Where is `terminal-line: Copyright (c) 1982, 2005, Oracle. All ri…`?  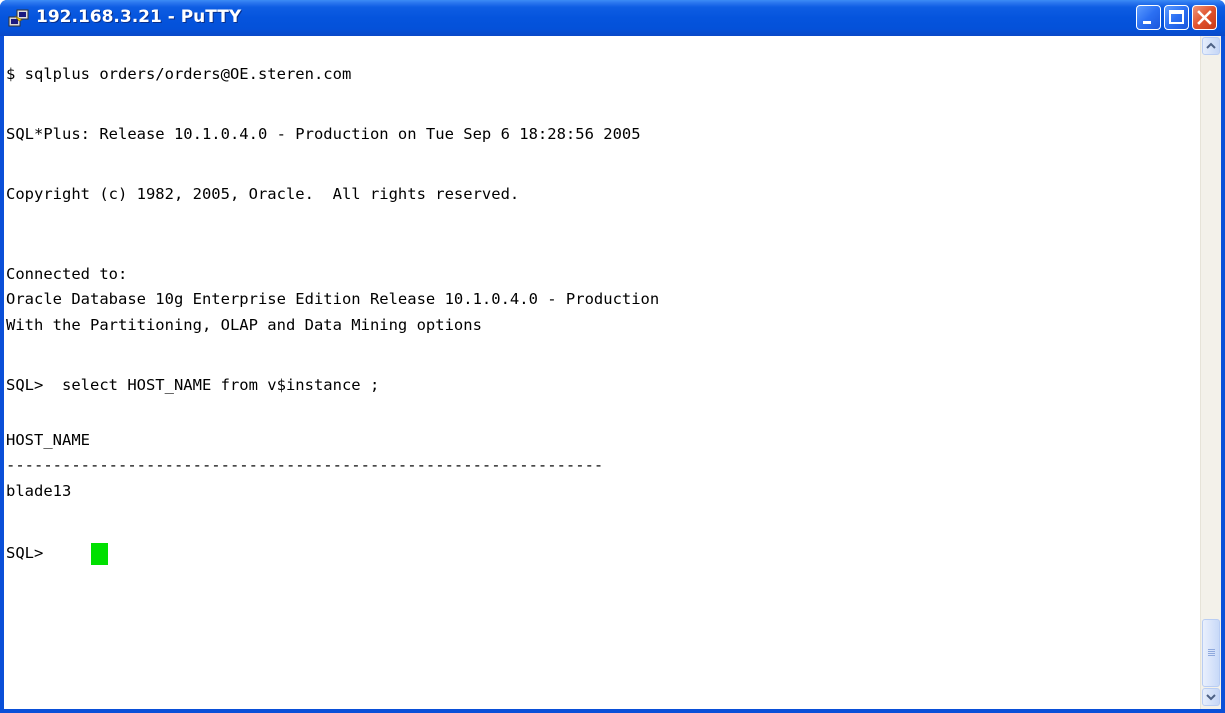
terminal-line: Copyright (c) 1982, 2005, Oracle. All ri… is located at coordinates (263, 194).